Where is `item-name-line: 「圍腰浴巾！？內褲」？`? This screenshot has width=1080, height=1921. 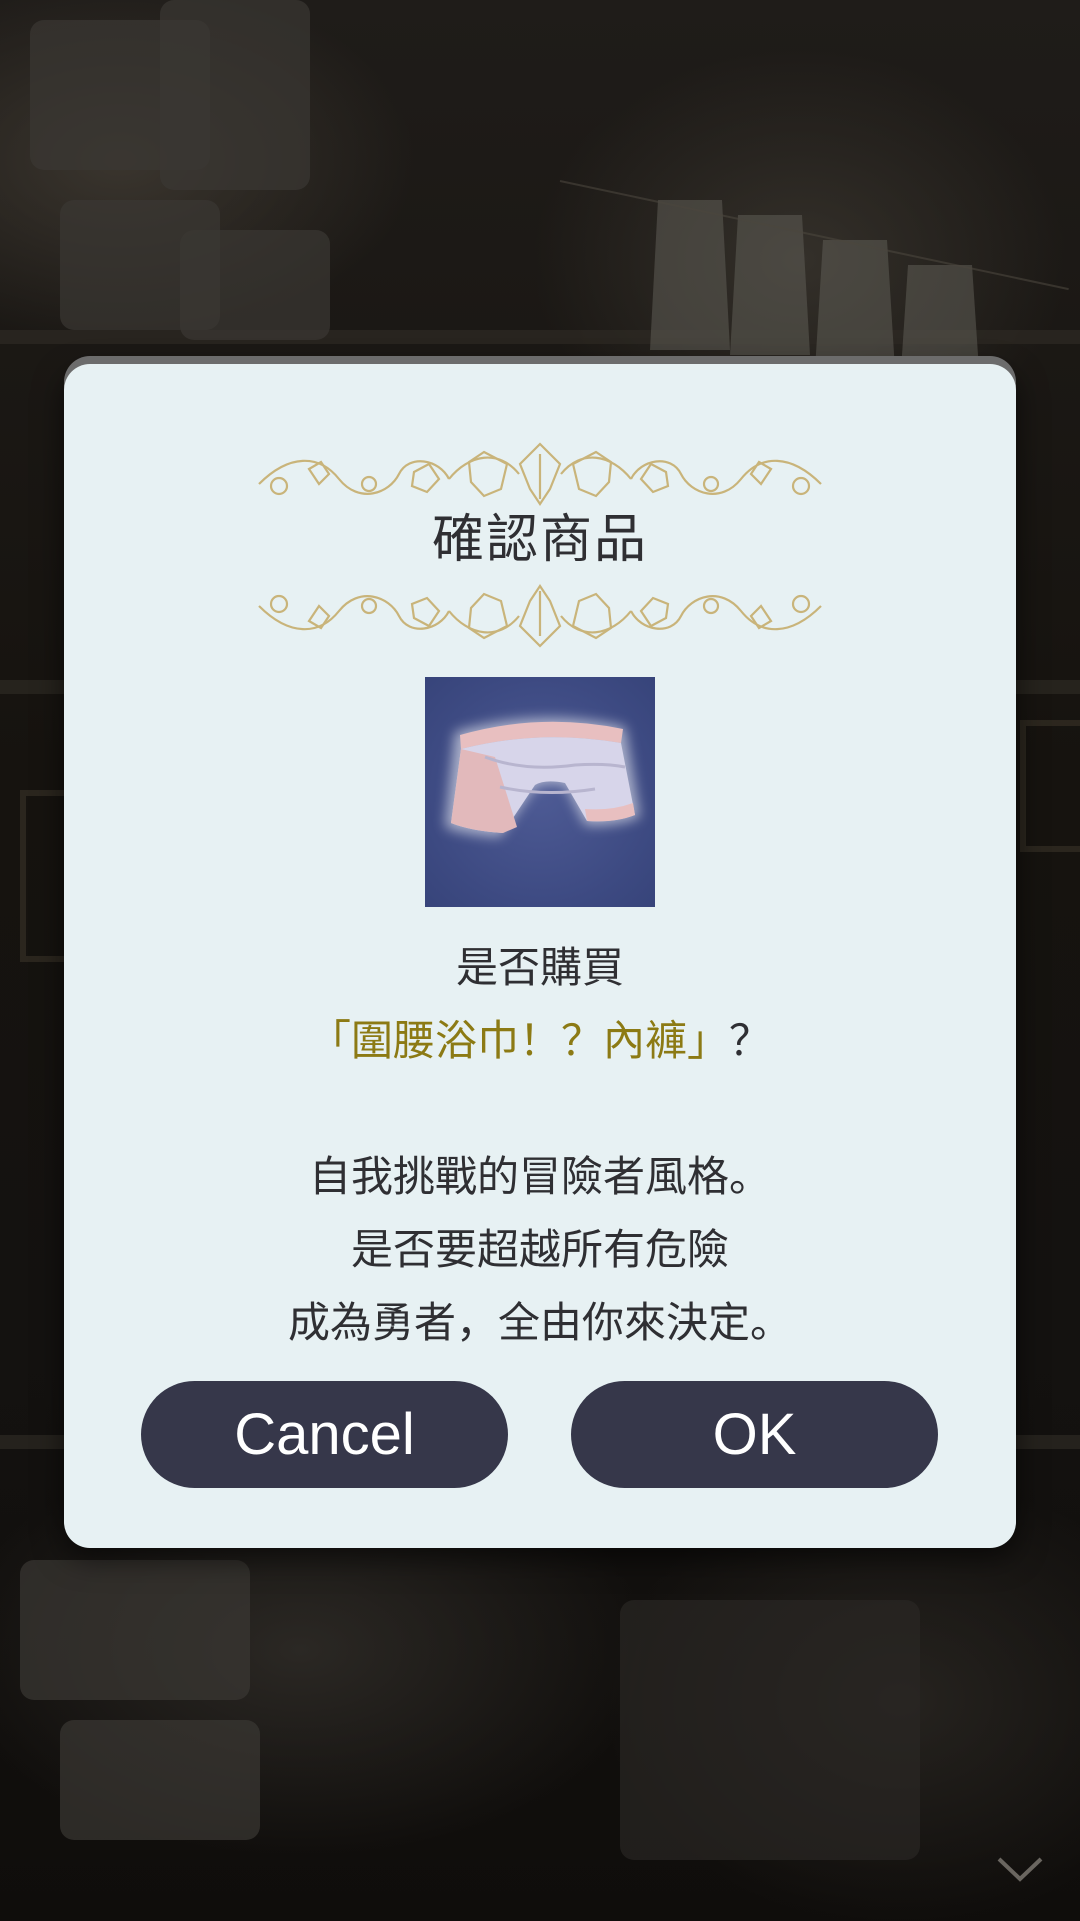 item-name-line: 「圍腰浴巾！？內褲」？ is located at coordinates (540, 1041).